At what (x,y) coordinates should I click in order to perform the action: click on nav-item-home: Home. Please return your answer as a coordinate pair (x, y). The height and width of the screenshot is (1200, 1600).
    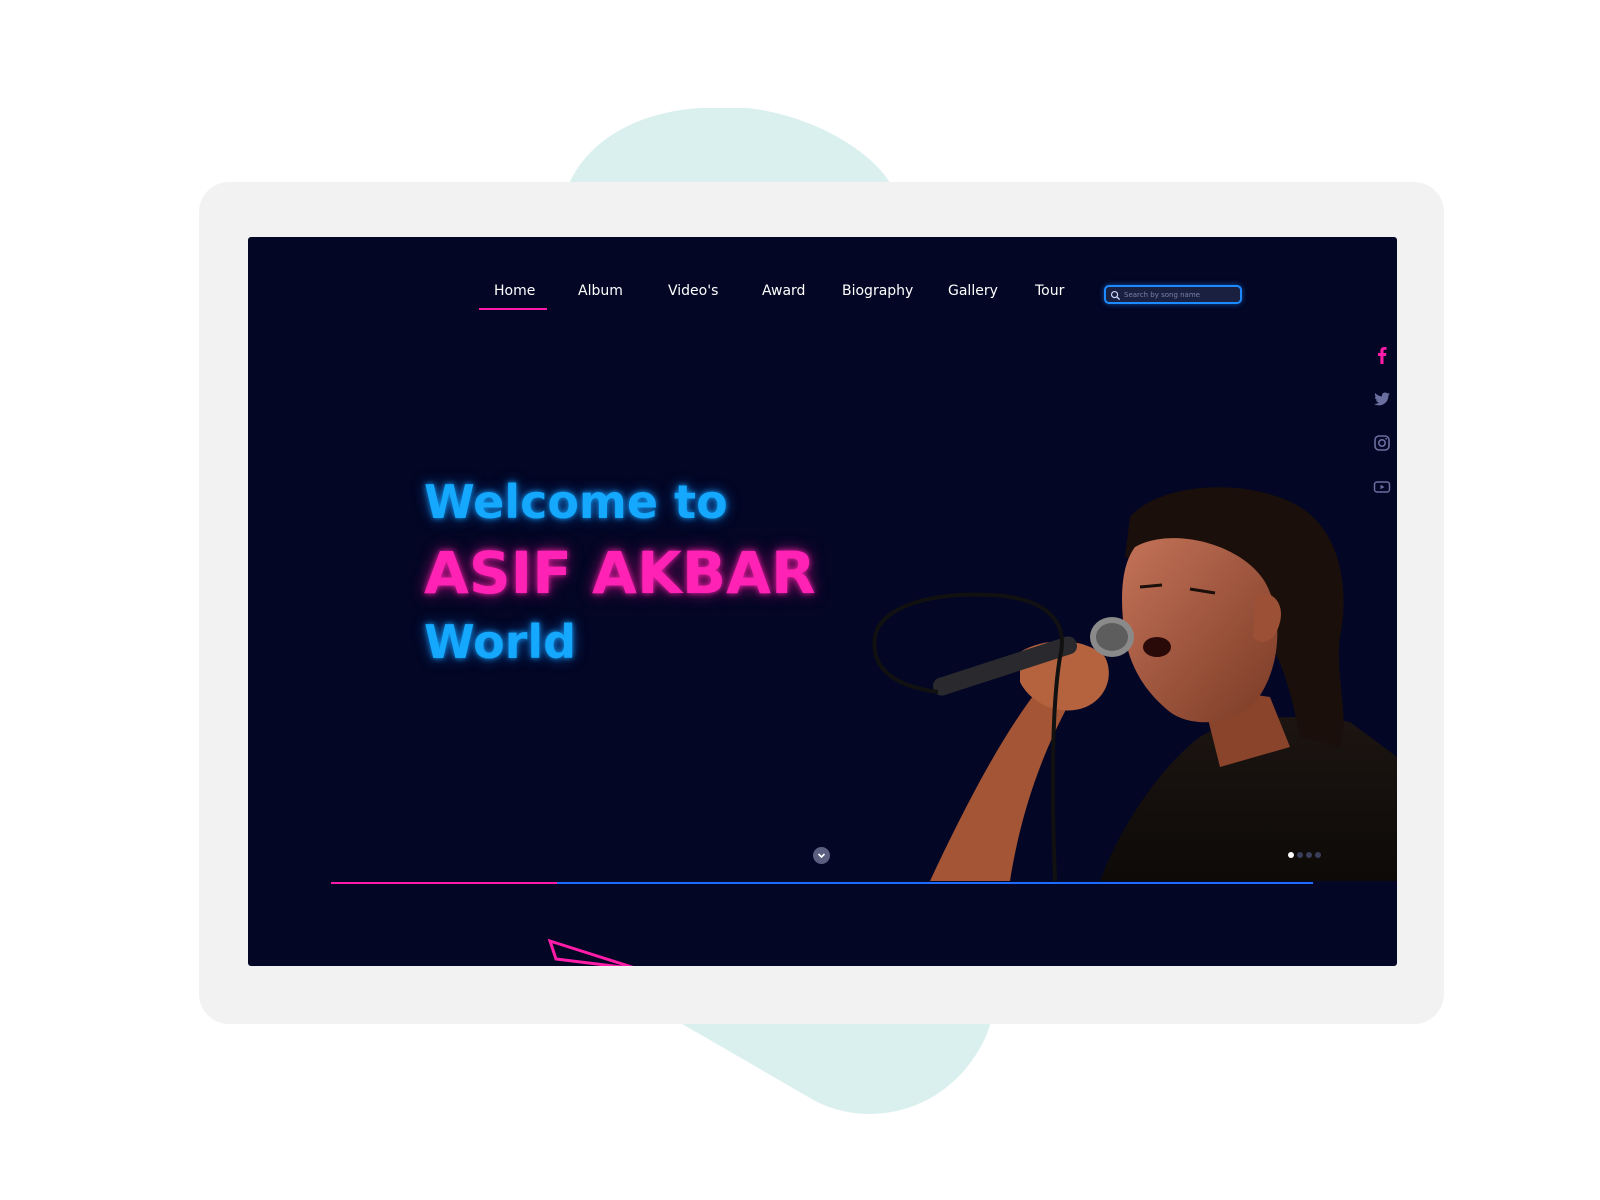
    Looking at the image, I should click on (514, 291).